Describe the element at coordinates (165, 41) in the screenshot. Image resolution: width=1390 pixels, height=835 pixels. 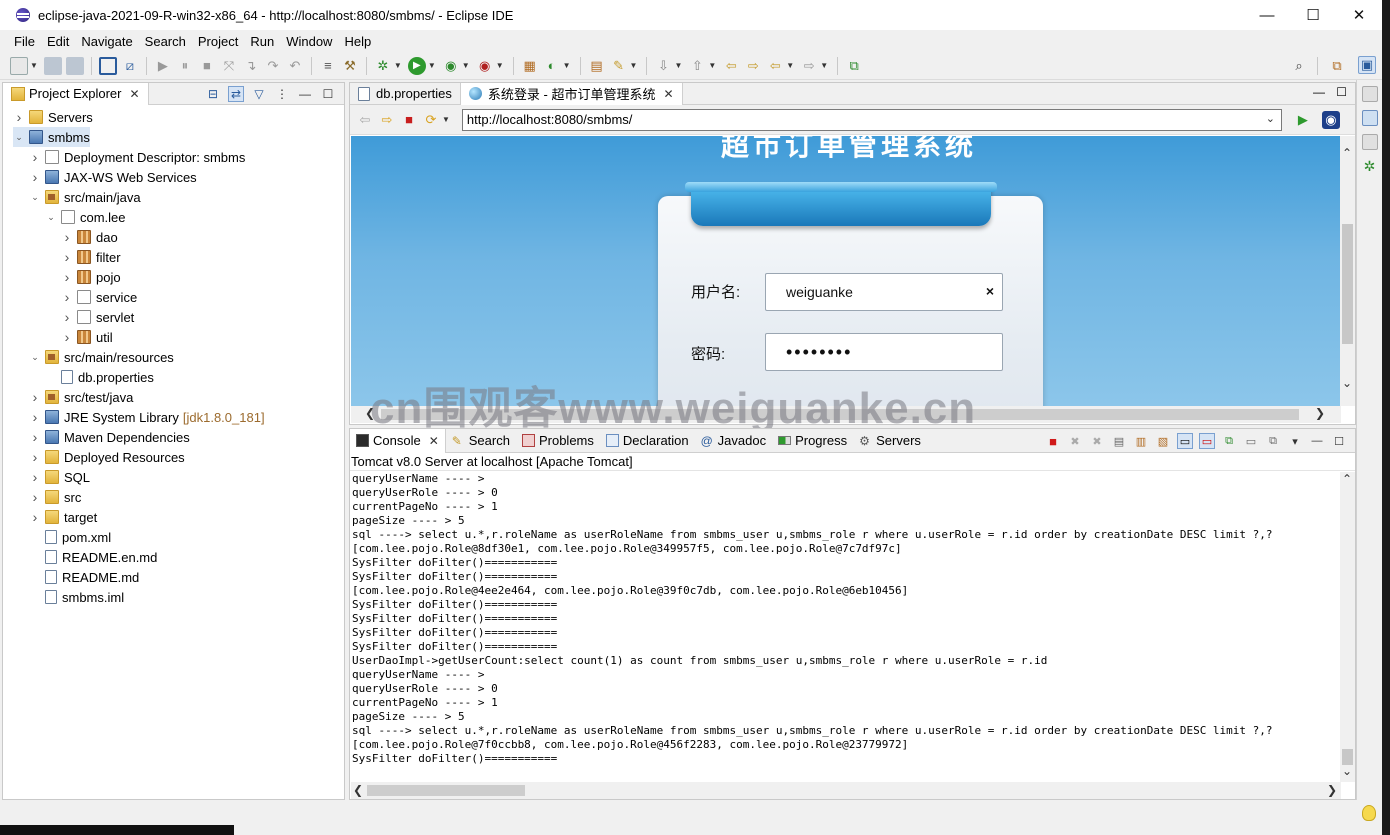
I see `menu-search: Search` at that location.